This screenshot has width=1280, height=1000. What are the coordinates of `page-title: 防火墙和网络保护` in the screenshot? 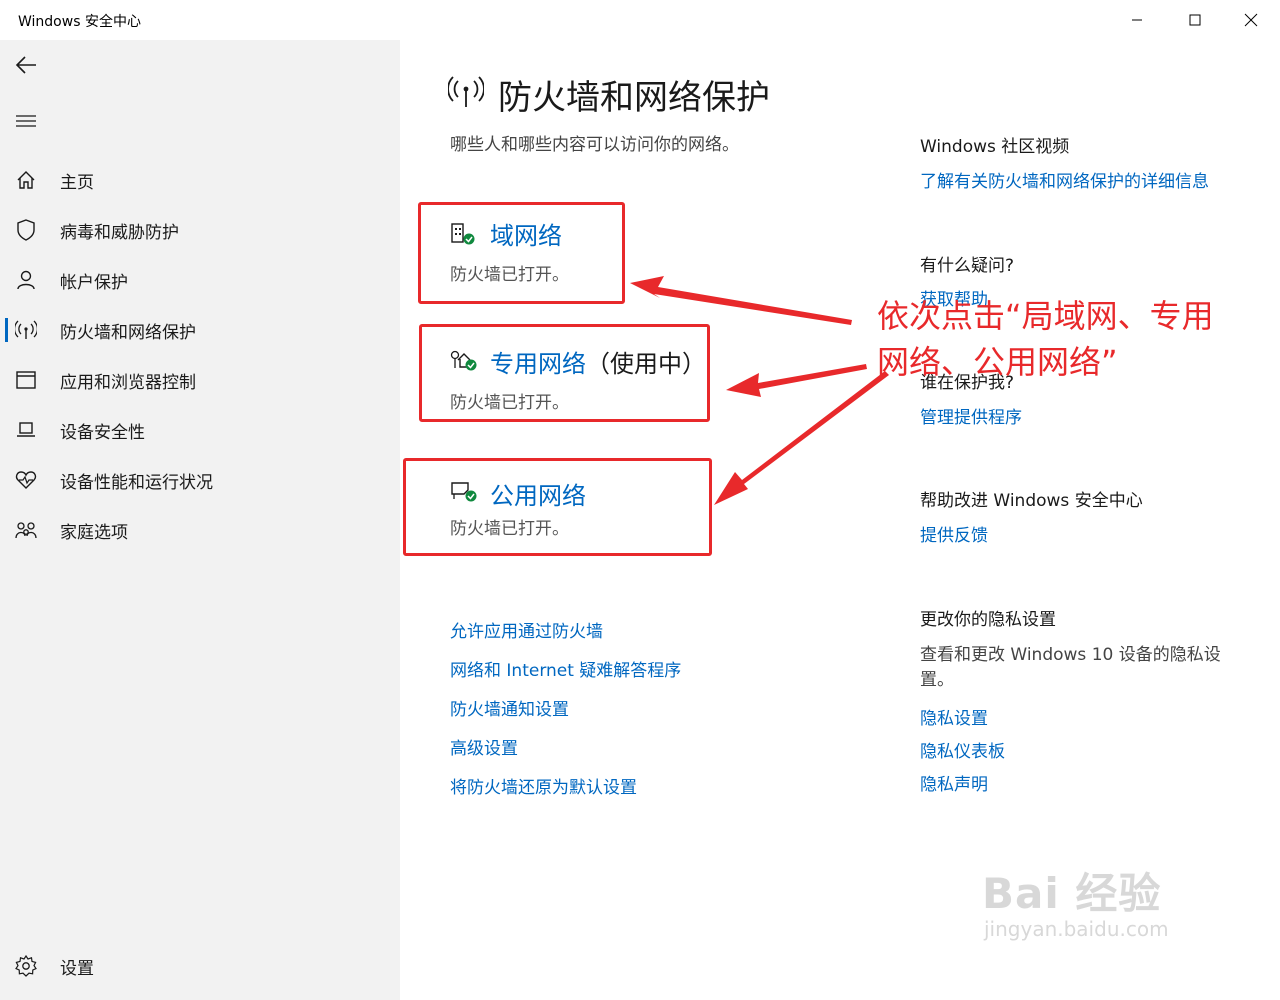 It's located at (634, 98).